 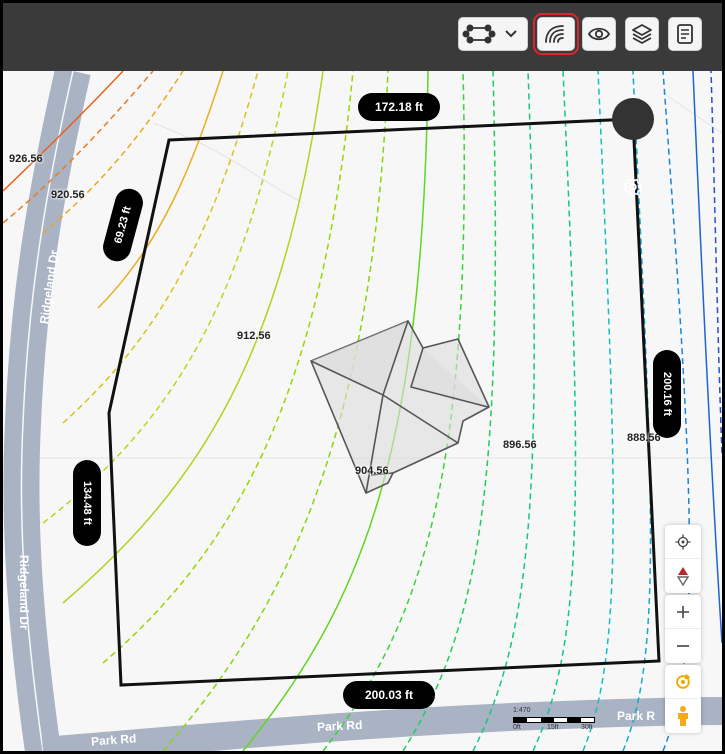 I want to click on visibility-button, so click(x=599, y=34).